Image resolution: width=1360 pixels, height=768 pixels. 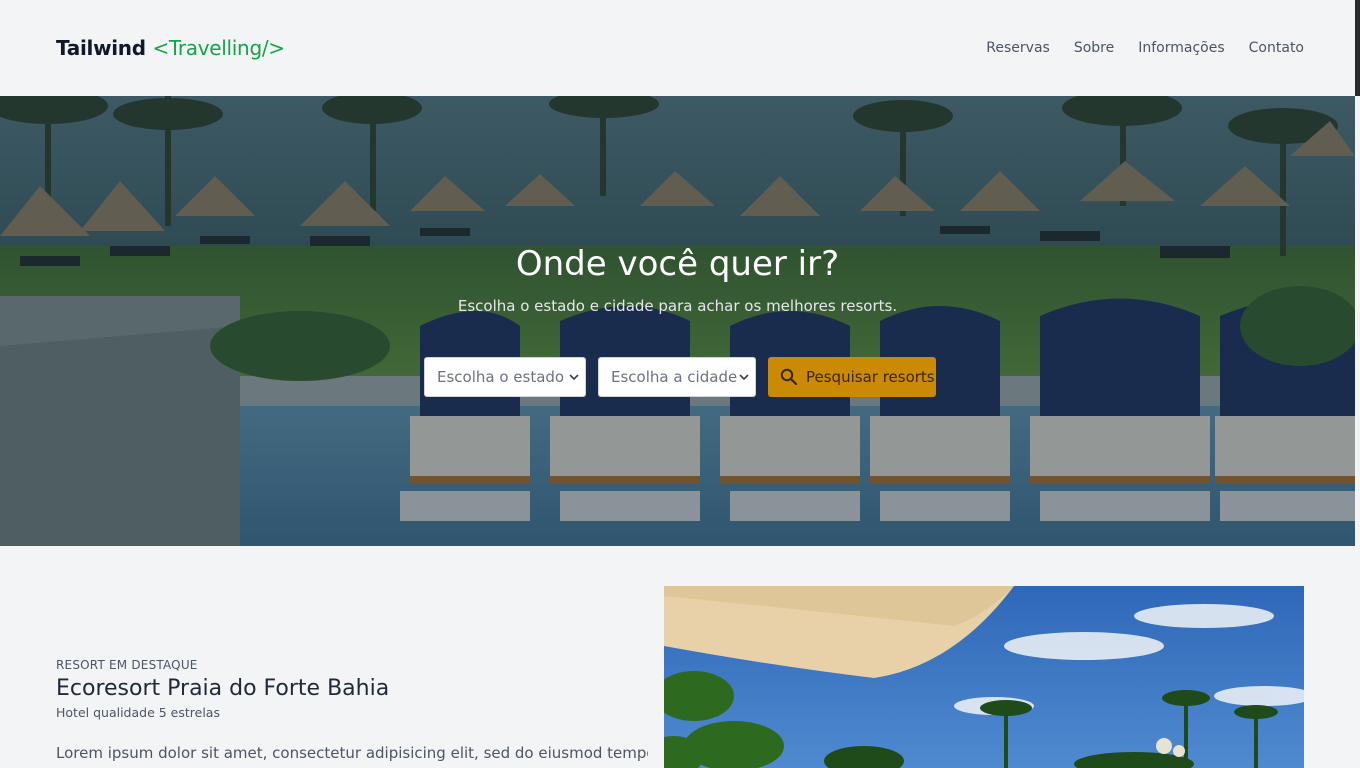 What do you see at coordinates (138, 712) in the screenshot?
I see `featured-subtitle: Hotel qualidade 5 estrelas` at bounding box center [138, 712].